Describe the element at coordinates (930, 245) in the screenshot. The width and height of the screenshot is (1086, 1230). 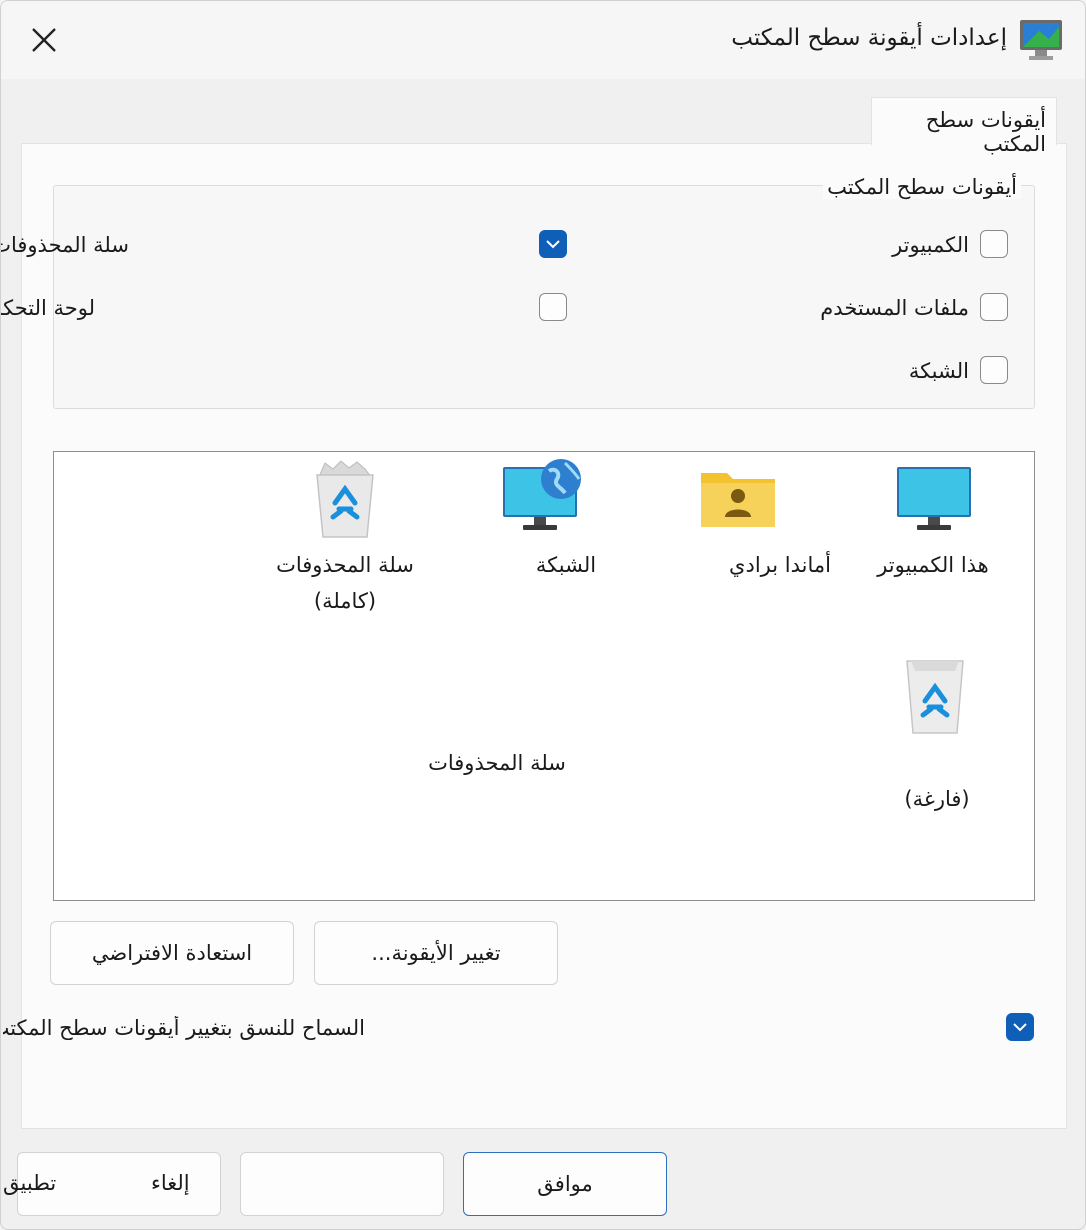
I see `checkbox-computer-label: الكمبيوتر` at that location.